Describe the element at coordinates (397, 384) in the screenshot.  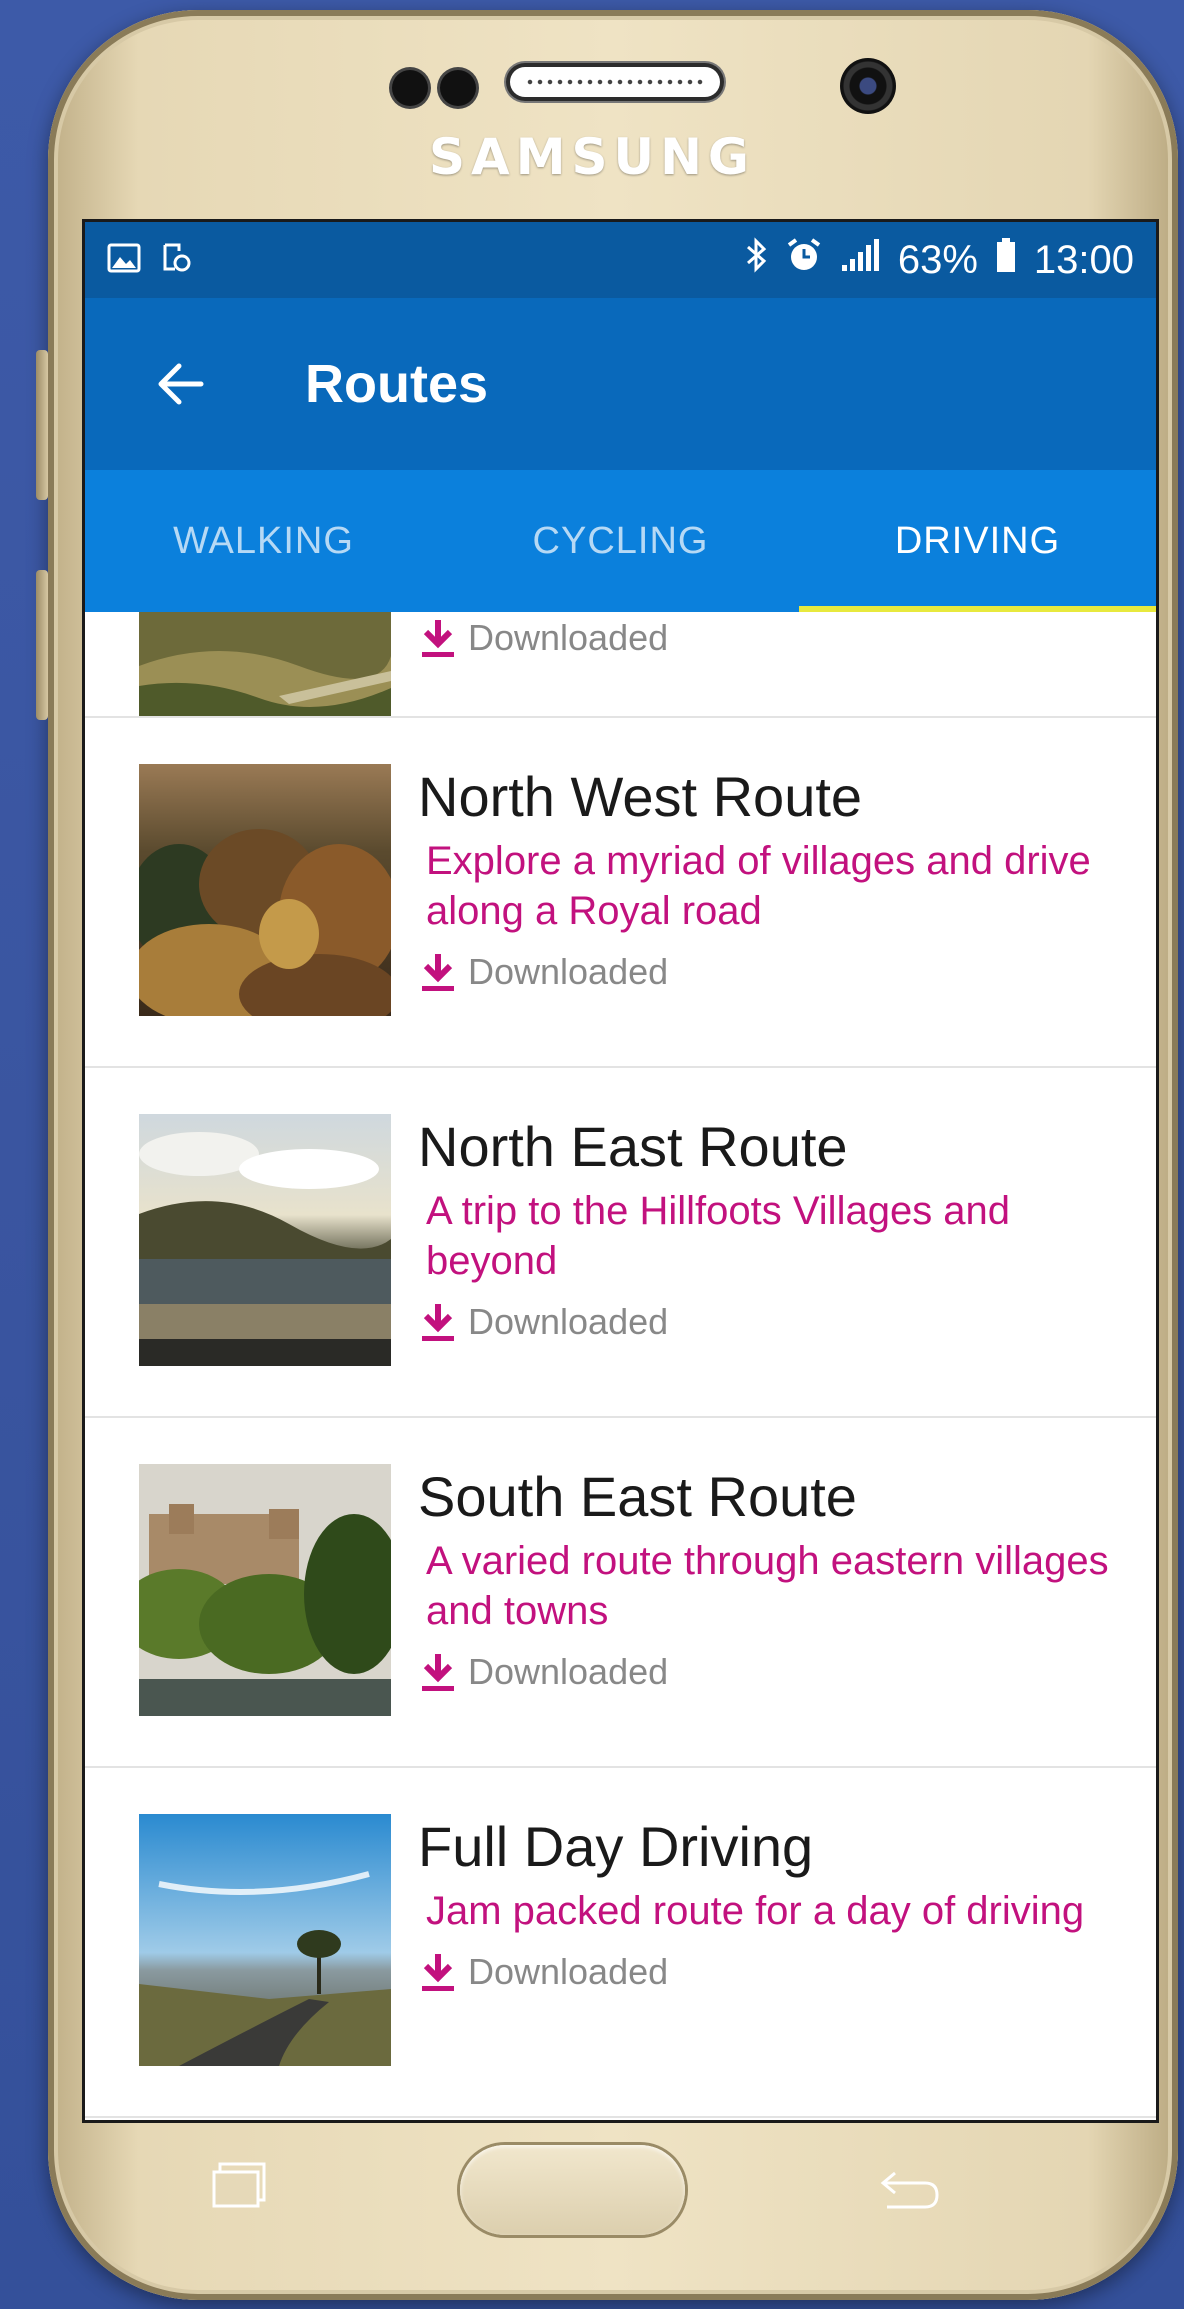
I see `page-title: Routes` at that location.